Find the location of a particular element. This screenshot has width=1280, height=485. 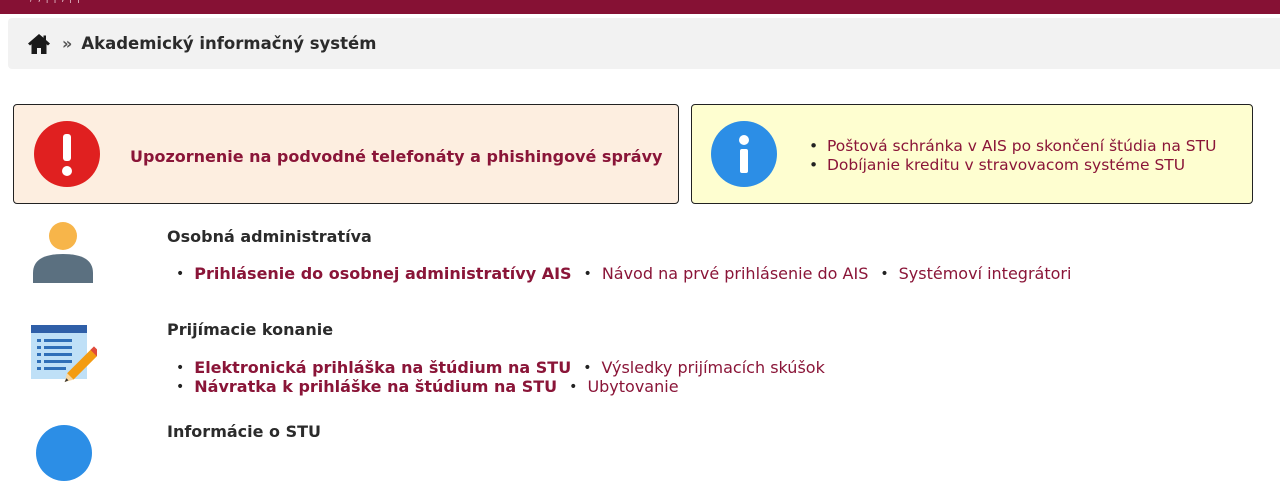

notepad-pencil-icon is located at coordinates (65, 358).